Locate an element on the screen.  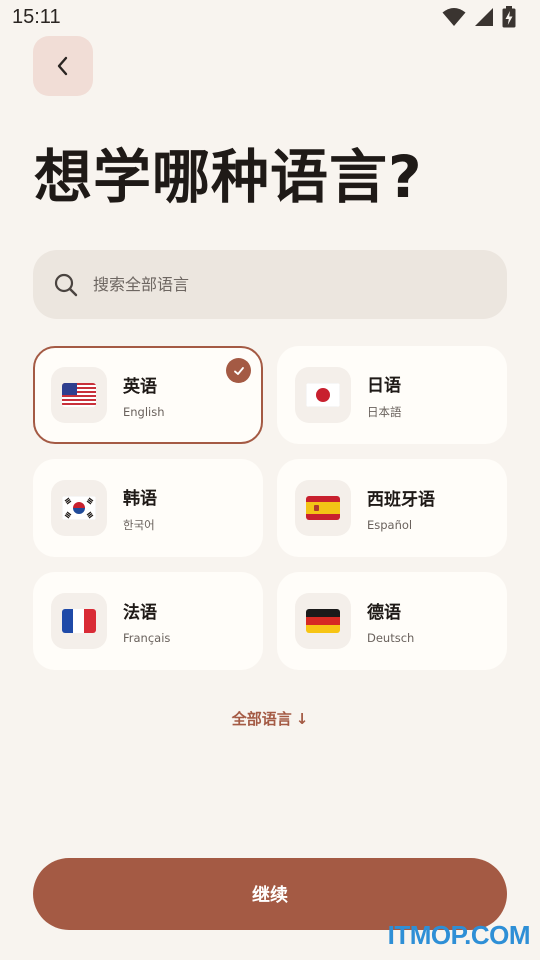
search-box is located at coordinates (270, 284).